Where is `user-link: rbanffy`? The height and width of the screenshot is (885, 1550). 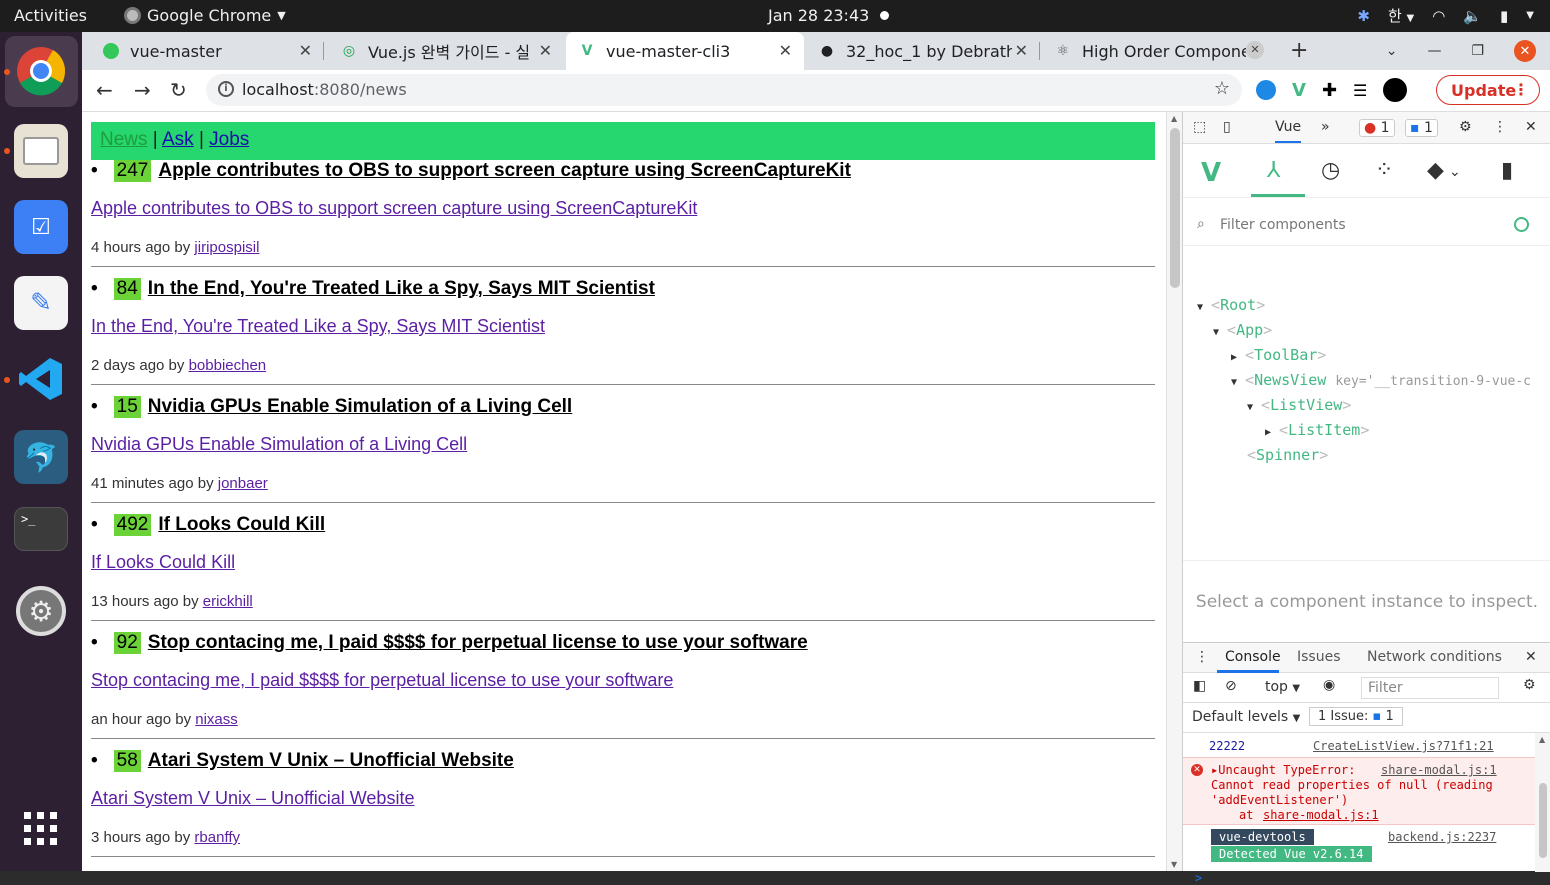
user-link: rbanffy is located at coordinates (217, 837).